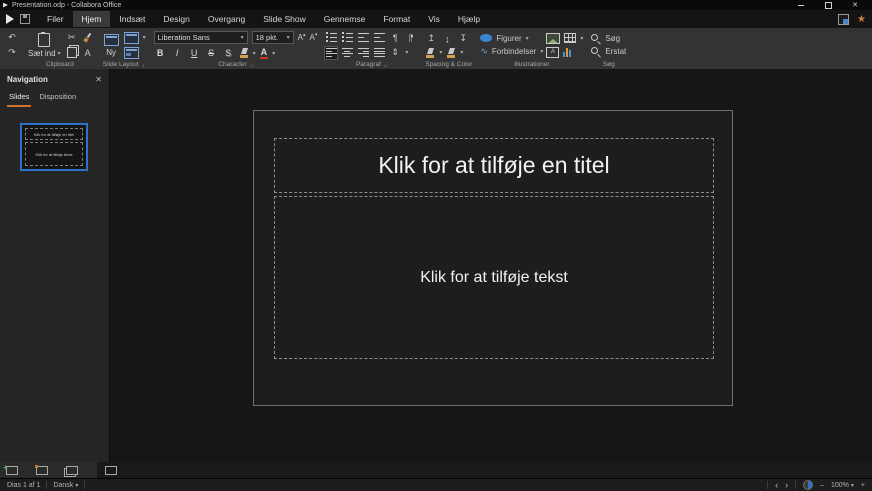 This screenshot has width=872, height=491. I want to click on menu-vis: Vis, so click(434, 19).